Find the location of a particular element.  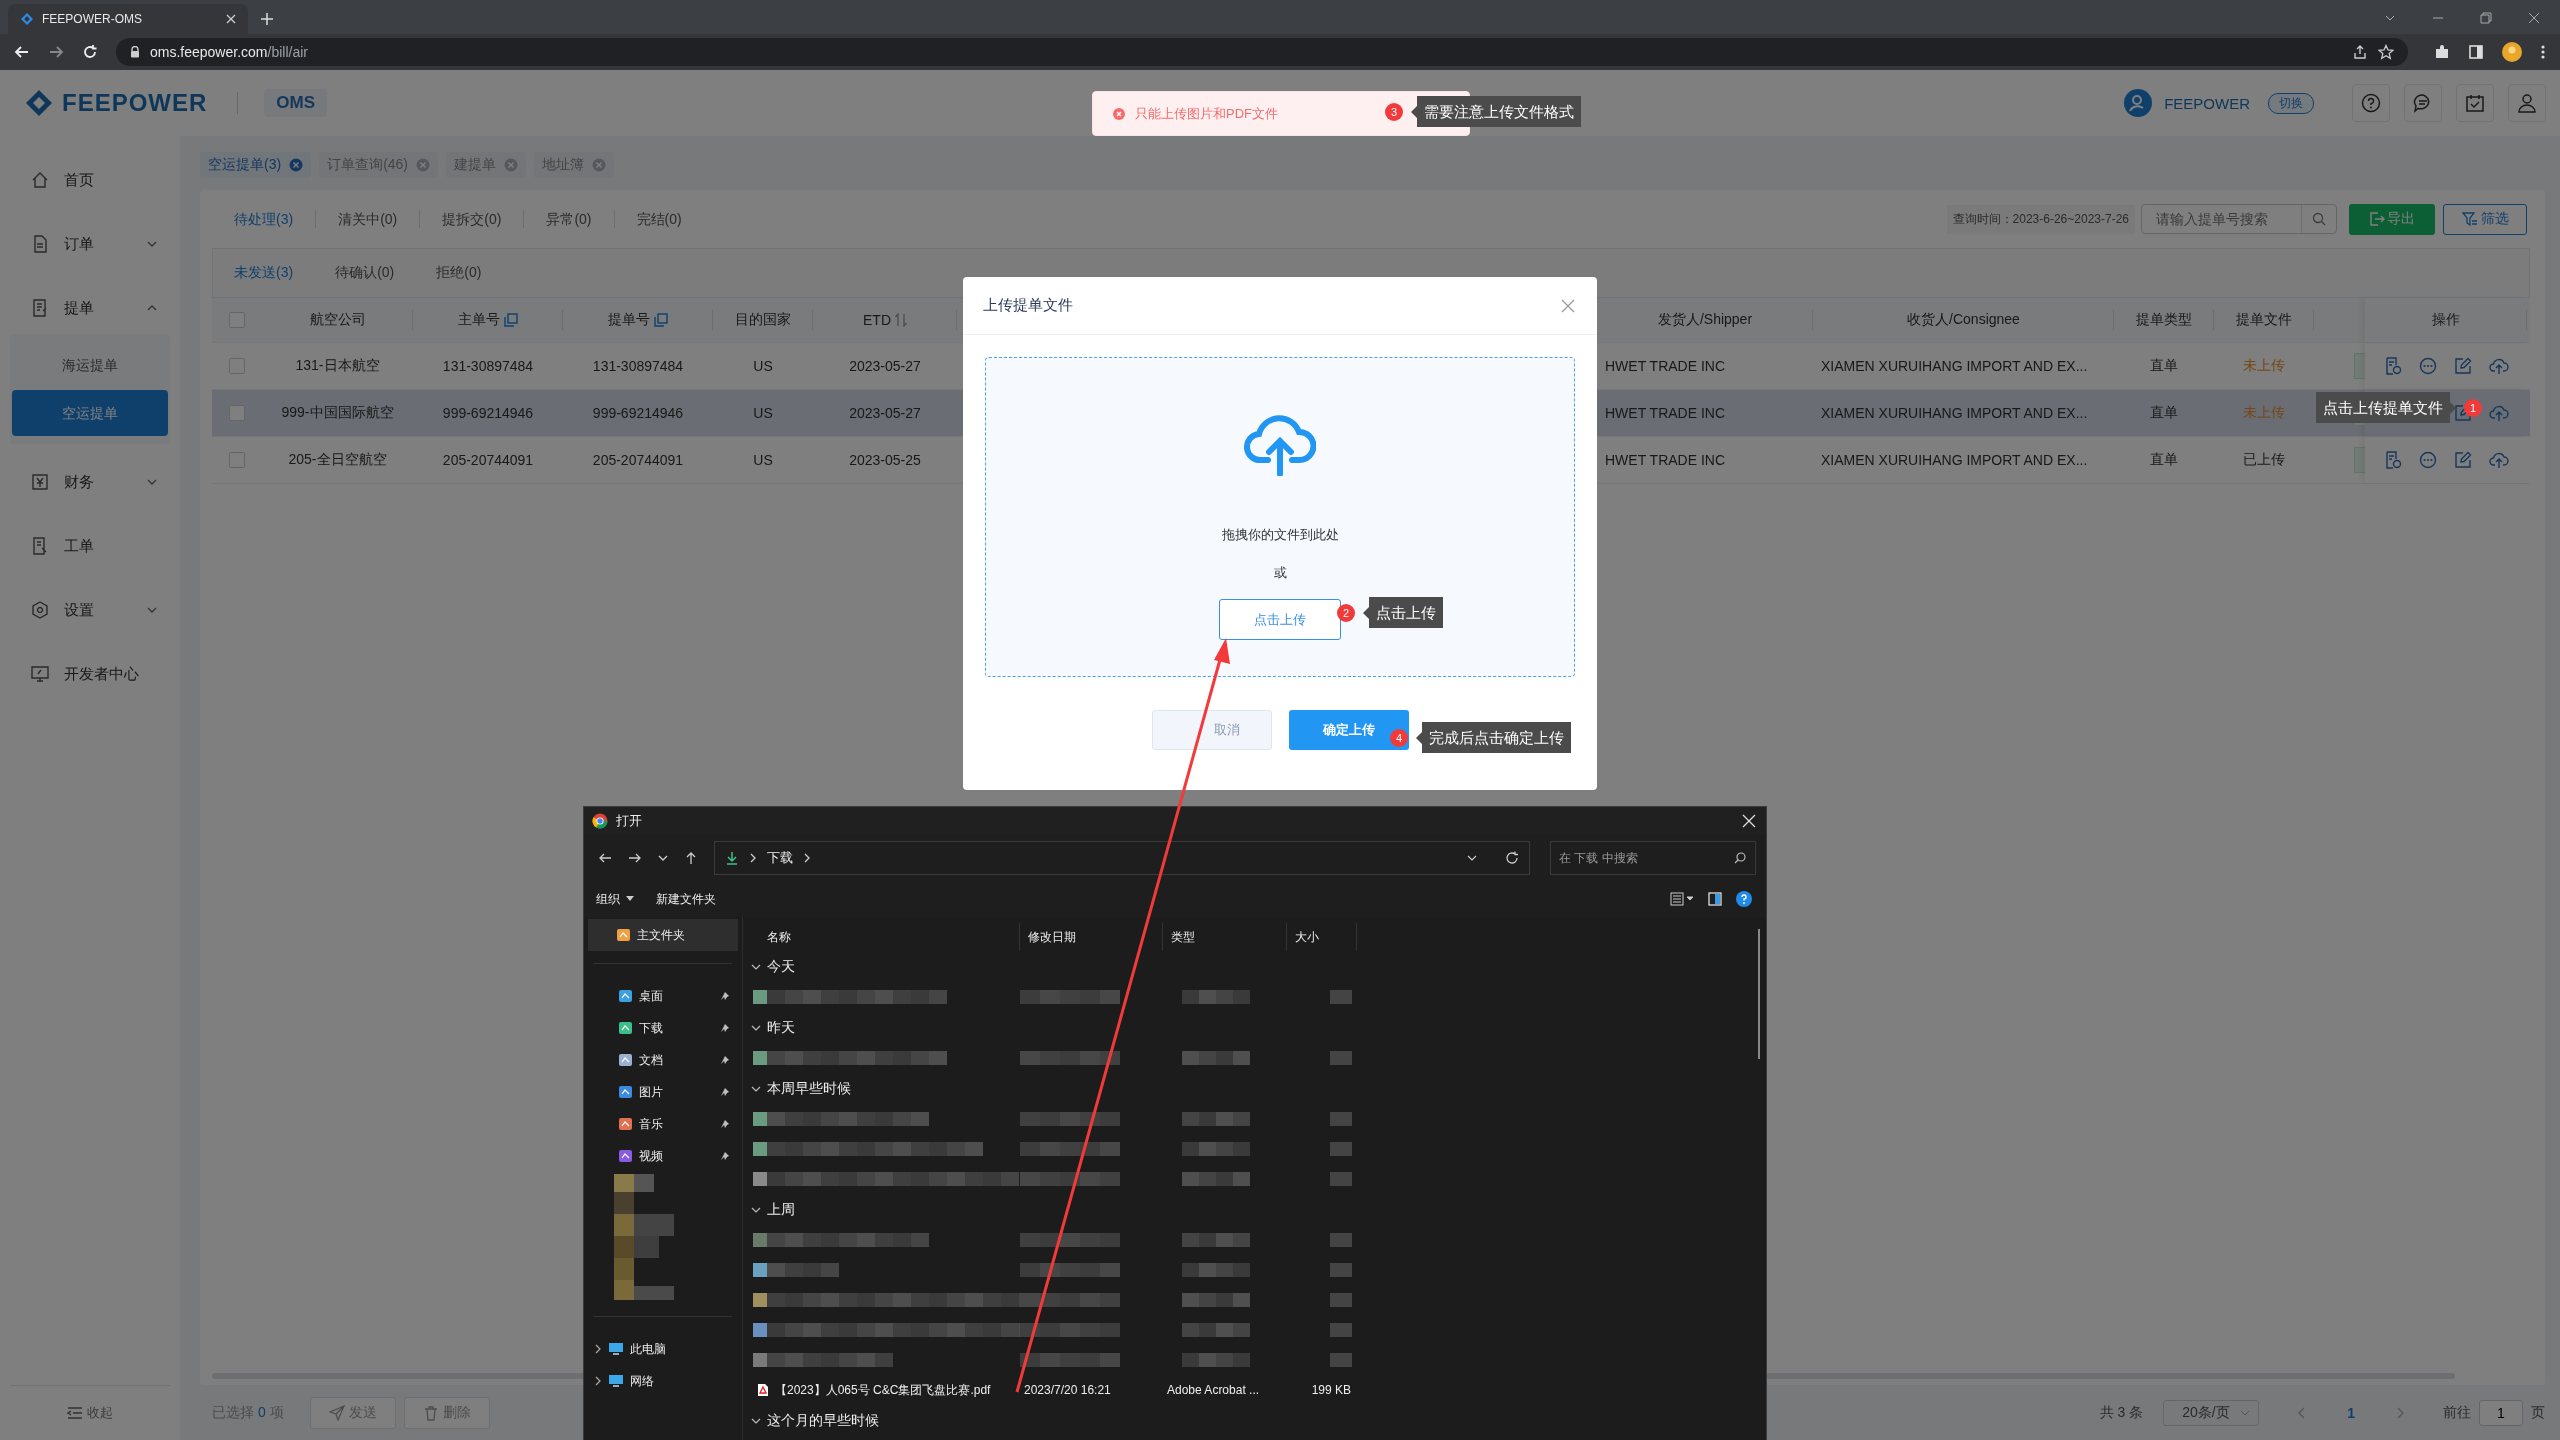

query-time: 查询时间：2023-6-26~2023-7-26 is located at coordinates (2040, 219).